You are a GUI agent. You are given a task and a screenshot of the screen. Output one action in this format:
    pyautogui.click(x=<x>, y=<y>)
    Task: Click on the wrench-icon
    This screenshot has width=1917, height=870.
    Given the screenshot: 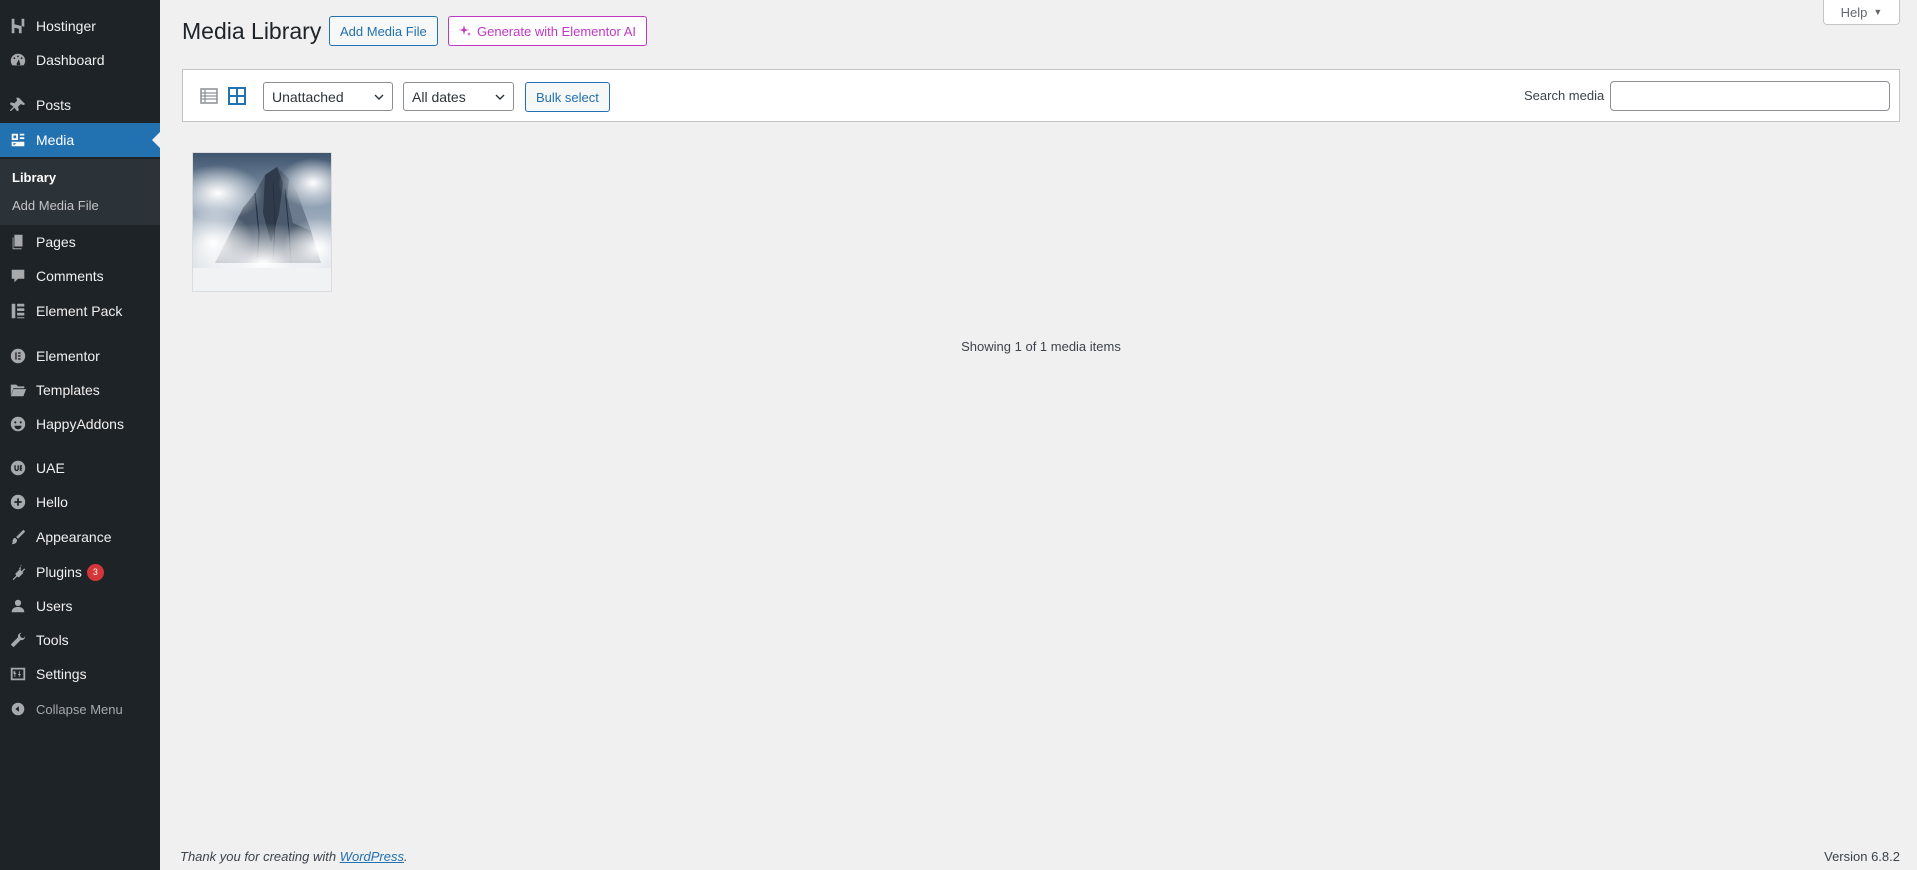 What is the action you would take?
    pyautogui.click(x=18, y=640)
    